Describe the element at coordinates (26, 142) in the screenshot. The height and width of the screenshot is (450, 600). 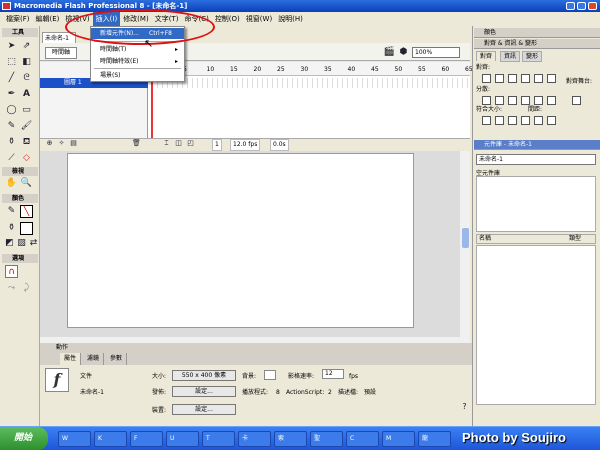
I see `paint-bucket-tool-icon: ⛾` at that location.